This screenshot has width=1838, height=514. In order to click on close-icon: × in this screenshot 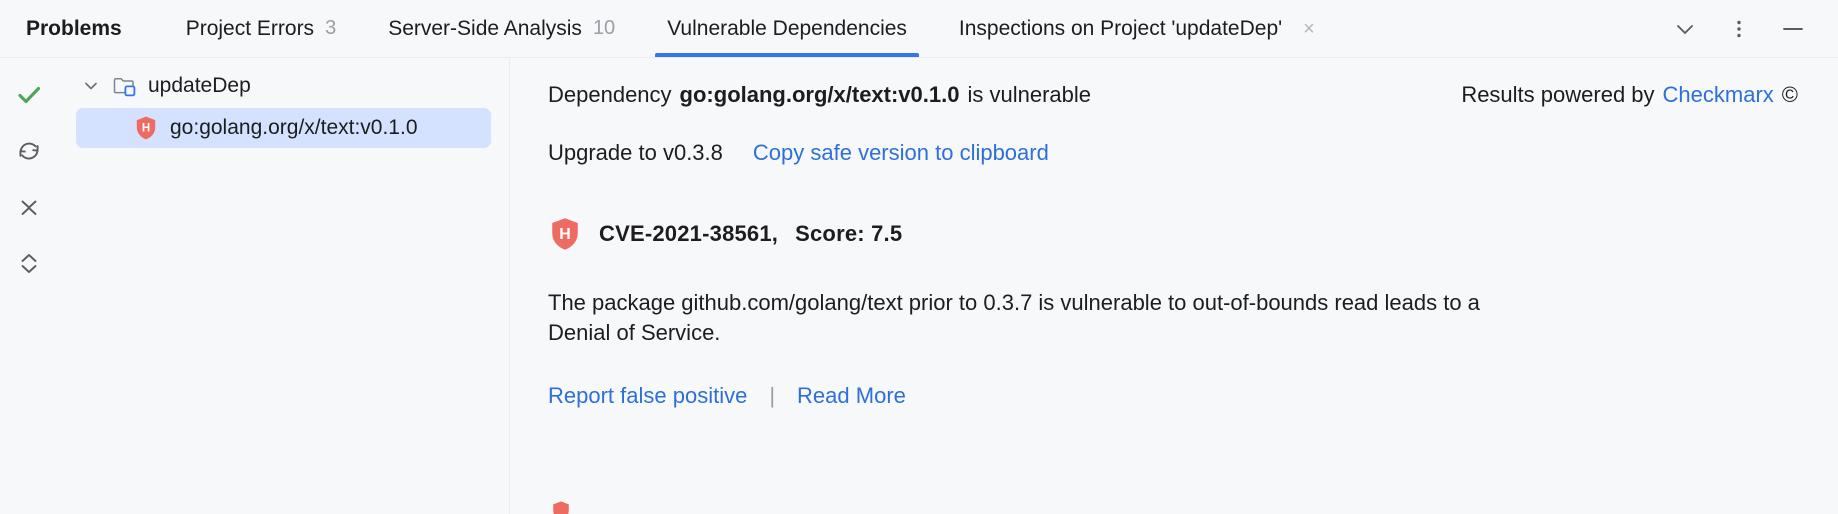, I will do `click(1309, 29)`.